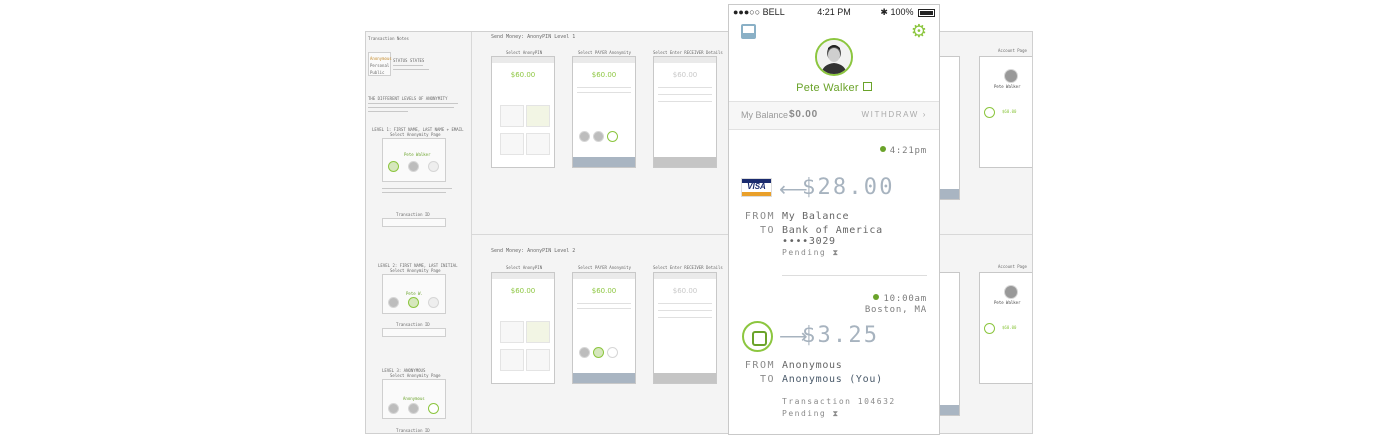  What do you see at coordinates (414, 160) in the screenshot?
I see `level1-box` at bounding box center [414, 160].